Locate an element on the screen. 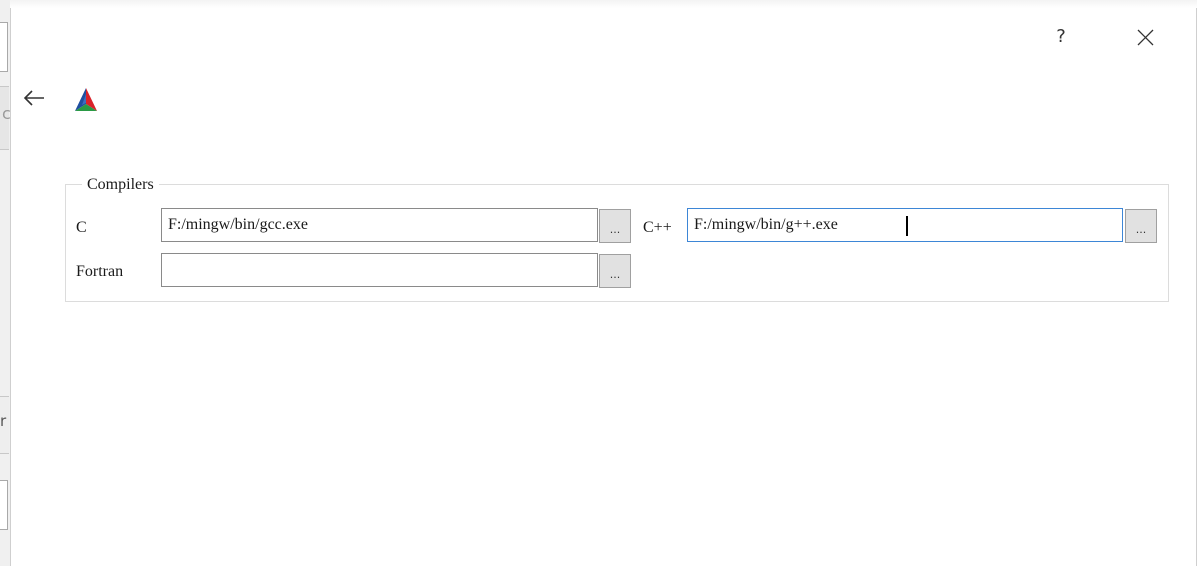 This screenshot has width=1197, height=566. back-button is located at coordinates (35, 99).